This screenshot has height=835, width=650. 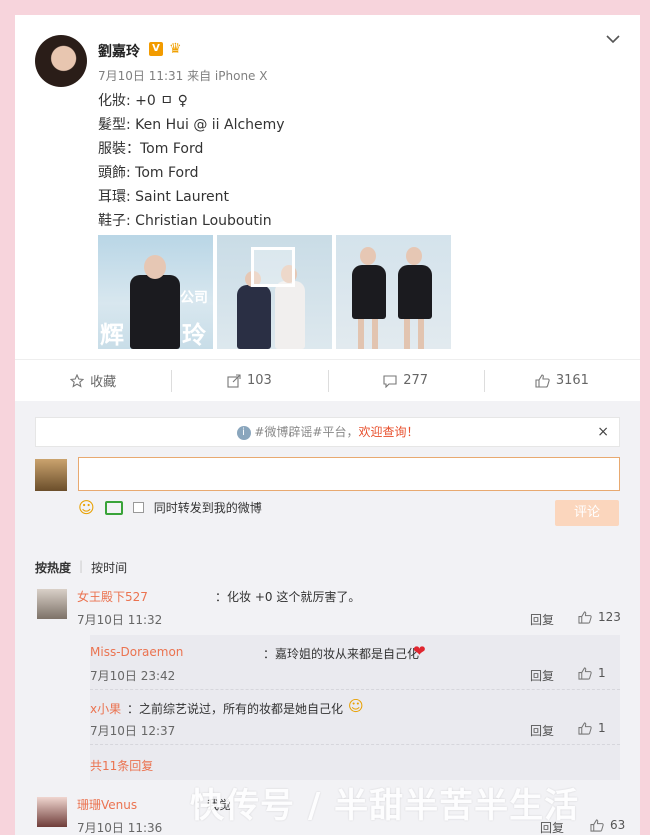 What do you see at coordinates (234, 380) in the screenshot?
I see `share-icon` at bounding box center [234, 380].